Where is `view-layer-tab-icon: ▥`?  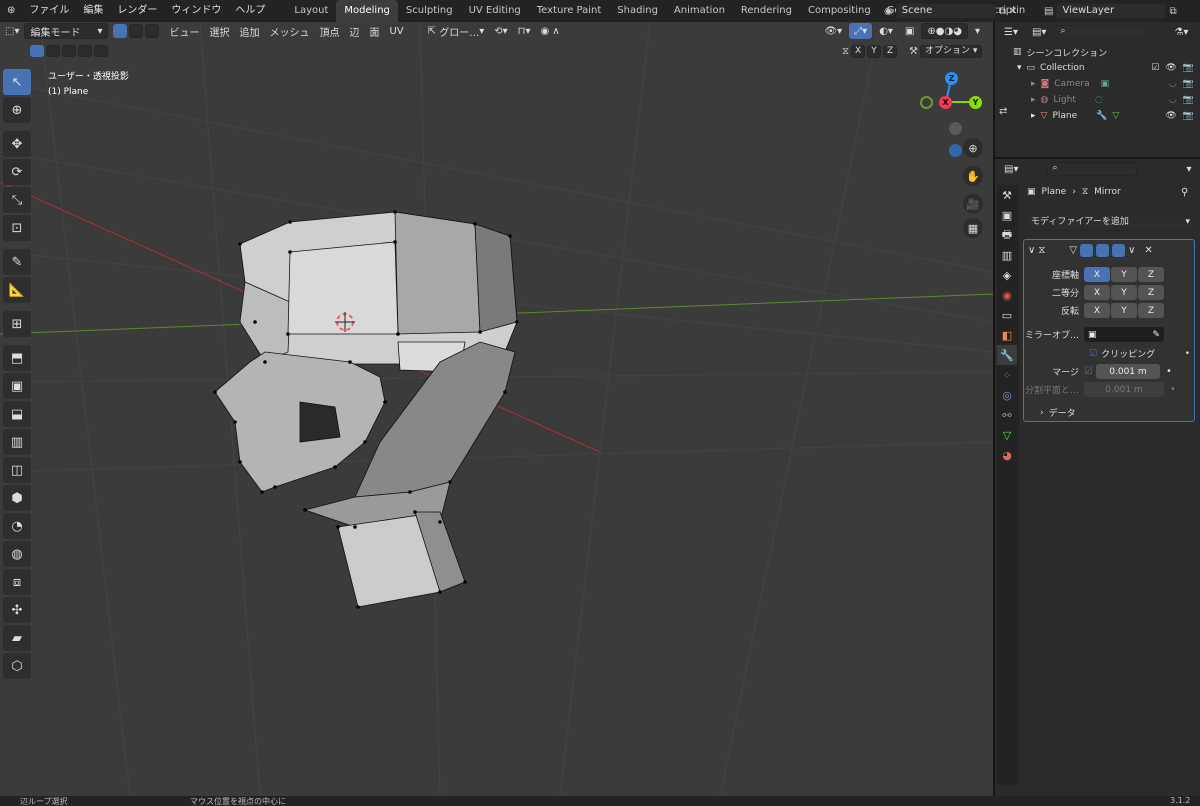
view-layer-tab-icon: ▥ is located at coordinates (1007, 255).